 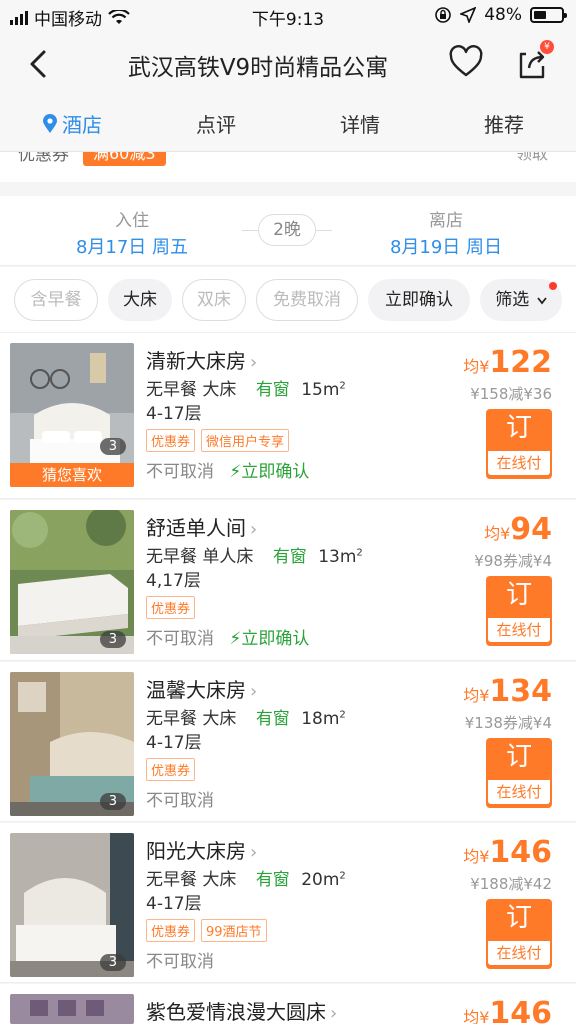 What do you see at coordinates (140, 300) in the screenshot?
I see `filter-king-bed: 大床` at bounding box center [140, 300].